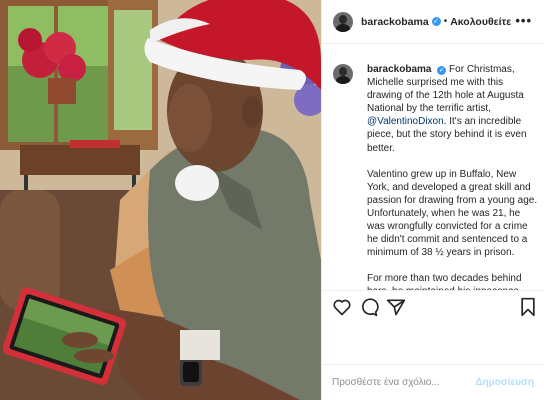 This screenshot has height=400, width=544. What do you see at coordinates (405, 121) in the screenshot?
I see `mention-link: @ValentinoDixon` at bounding box center [405, 121].